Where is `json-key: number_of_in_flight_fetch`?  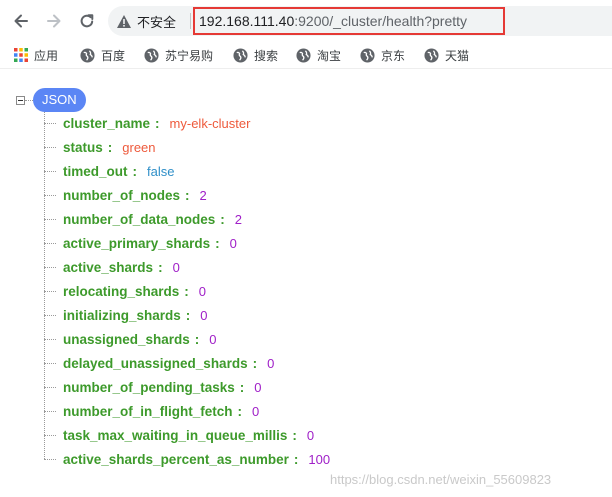
json-key: number_of_in_flight_fetch is located at coordinates (148, 411).